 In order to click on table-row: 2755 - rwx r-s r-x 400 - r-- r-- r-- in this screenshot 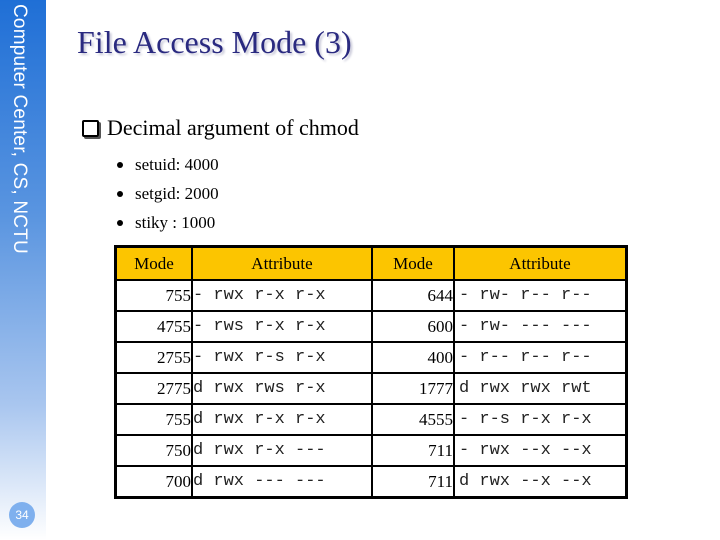, I will do `click(371, 357)`.